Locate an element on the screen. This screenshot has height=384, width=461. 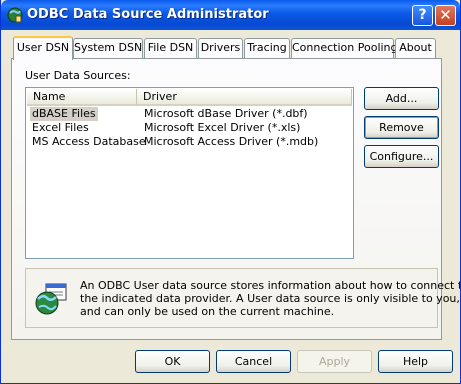
apply-button: Apply is located at coordinates (334, 361).